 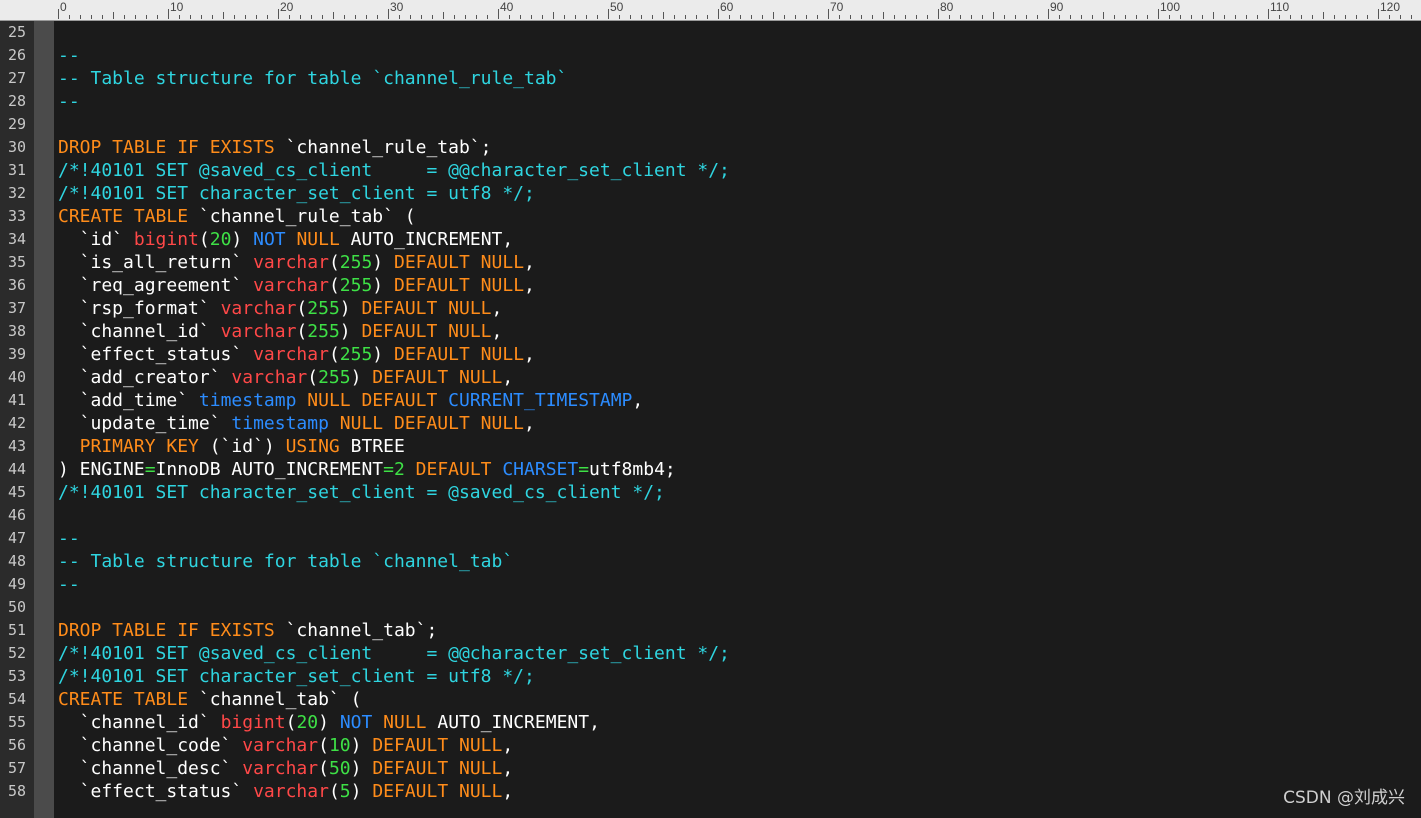 What do you see at coordinates (17, 331) in the screenshot?
I see `line-number: 38` at bounding box center [17, 331].